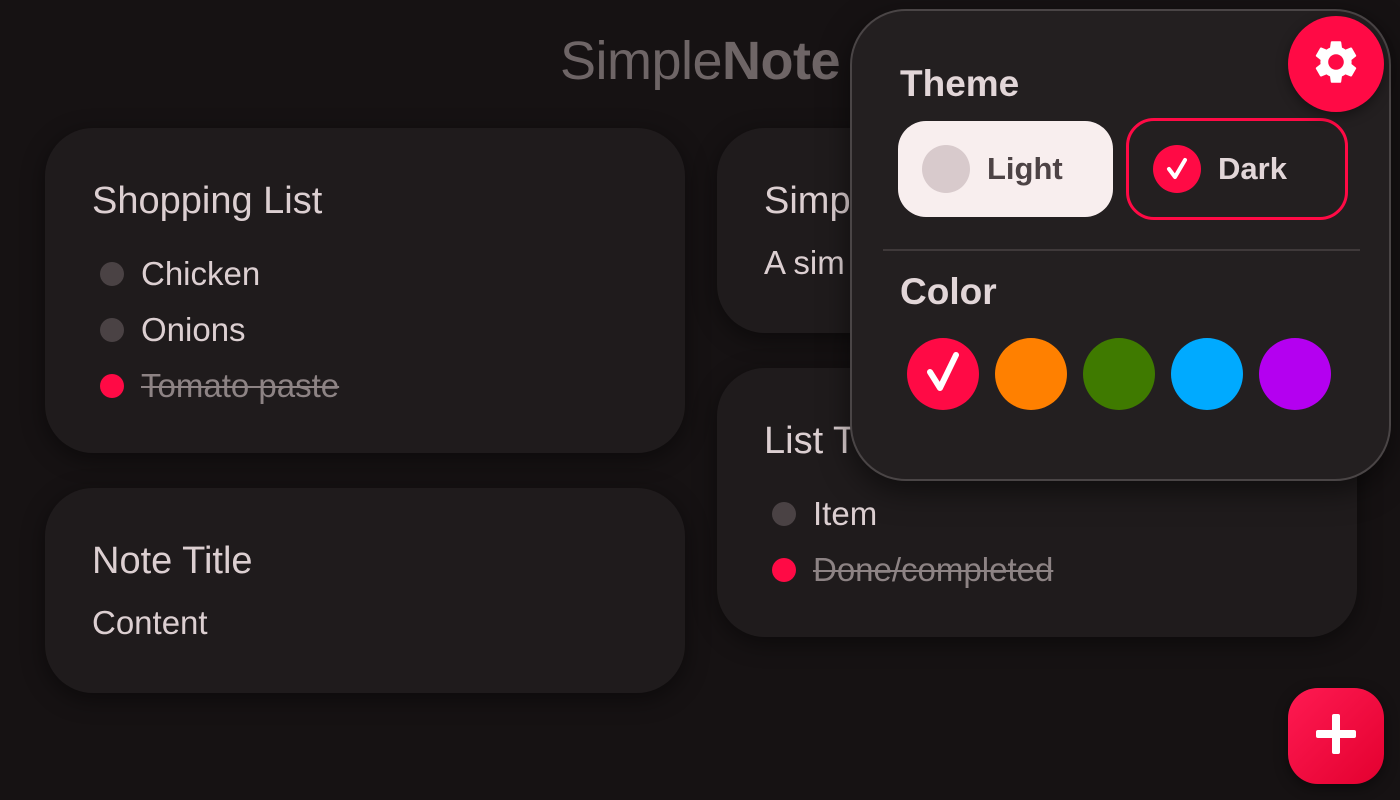 This screenshot has width=1400, height=800. What do you see at coordinates (933, 569) in the screenshot?
I see `list-item-text: Done/completed` at bounding box center [933, 569].